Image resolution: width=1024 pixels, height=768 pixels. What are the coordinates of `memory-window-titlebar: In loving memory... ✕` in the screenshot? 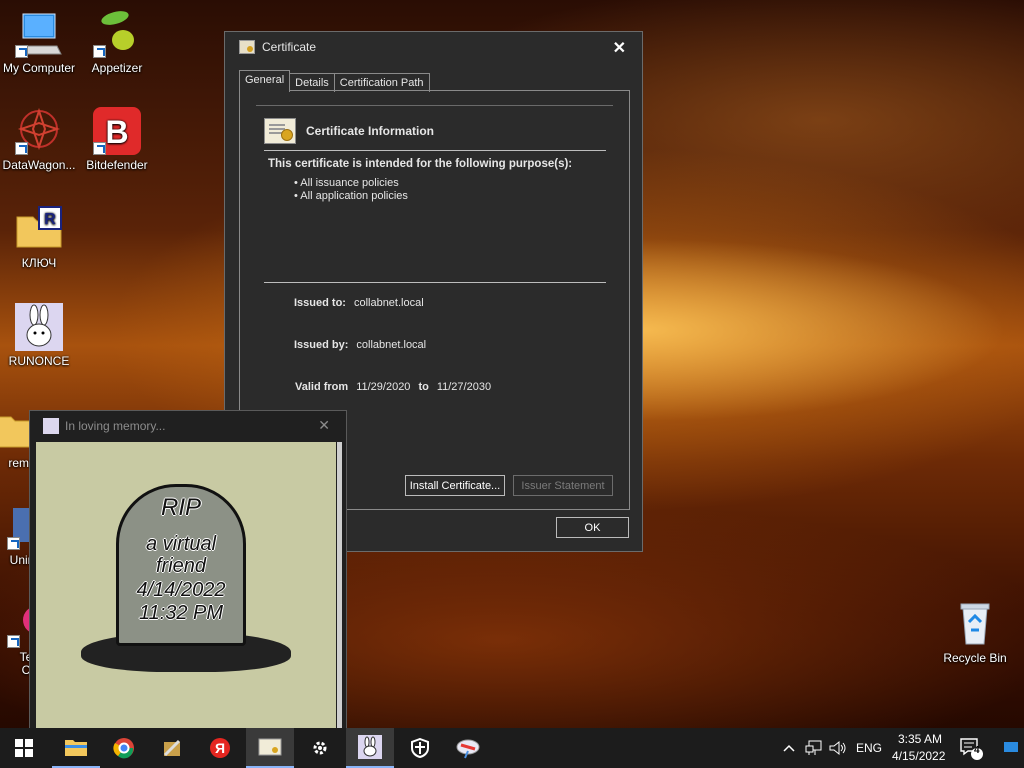 It's located at (188, 426).